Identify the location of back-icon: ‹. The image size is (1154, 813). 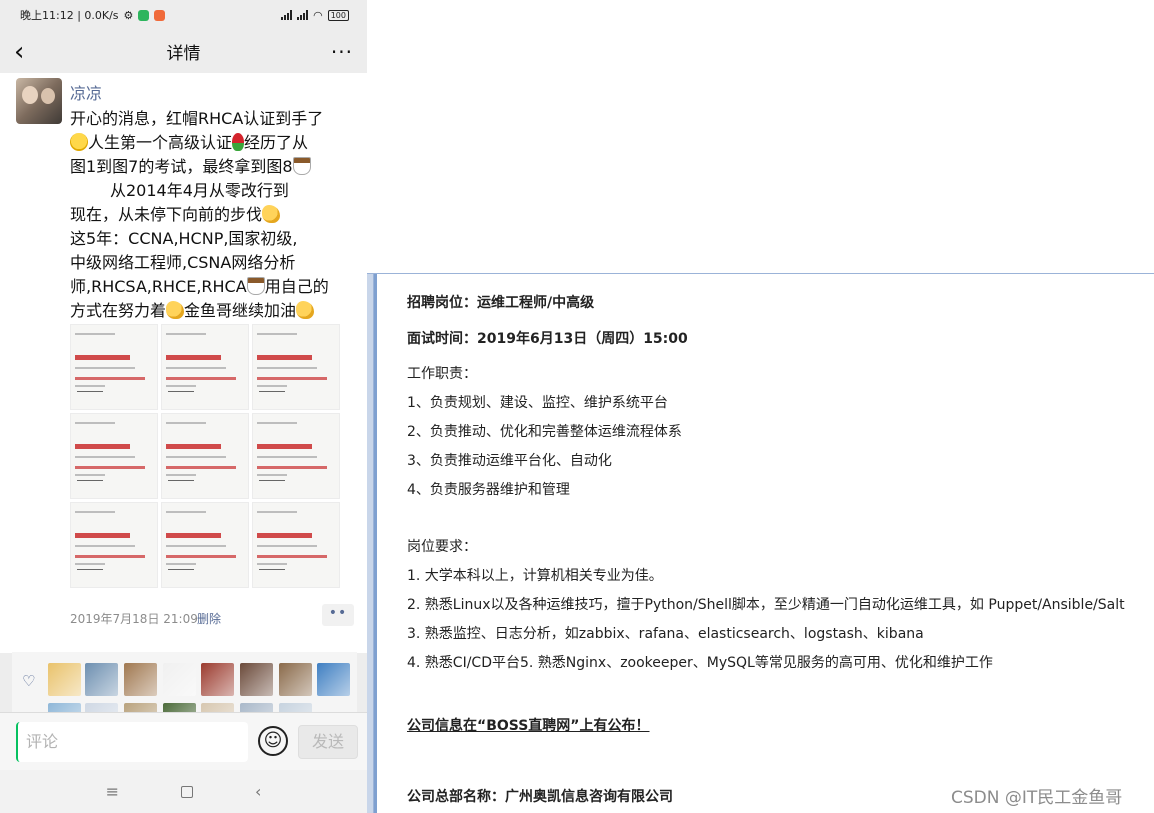
(29, 52).